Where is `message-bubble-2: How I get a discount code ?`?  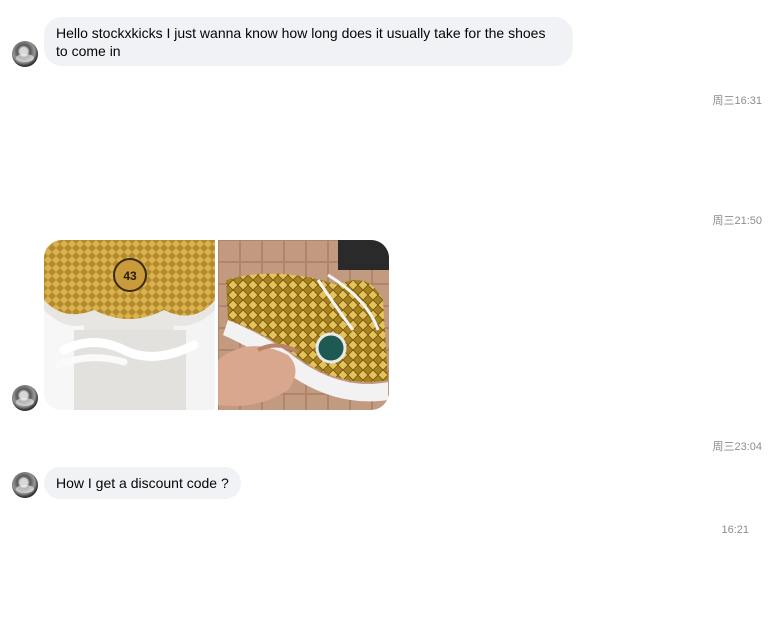 message-bubble-2: How I get a discount code ? is located at coordinates (142, 483).